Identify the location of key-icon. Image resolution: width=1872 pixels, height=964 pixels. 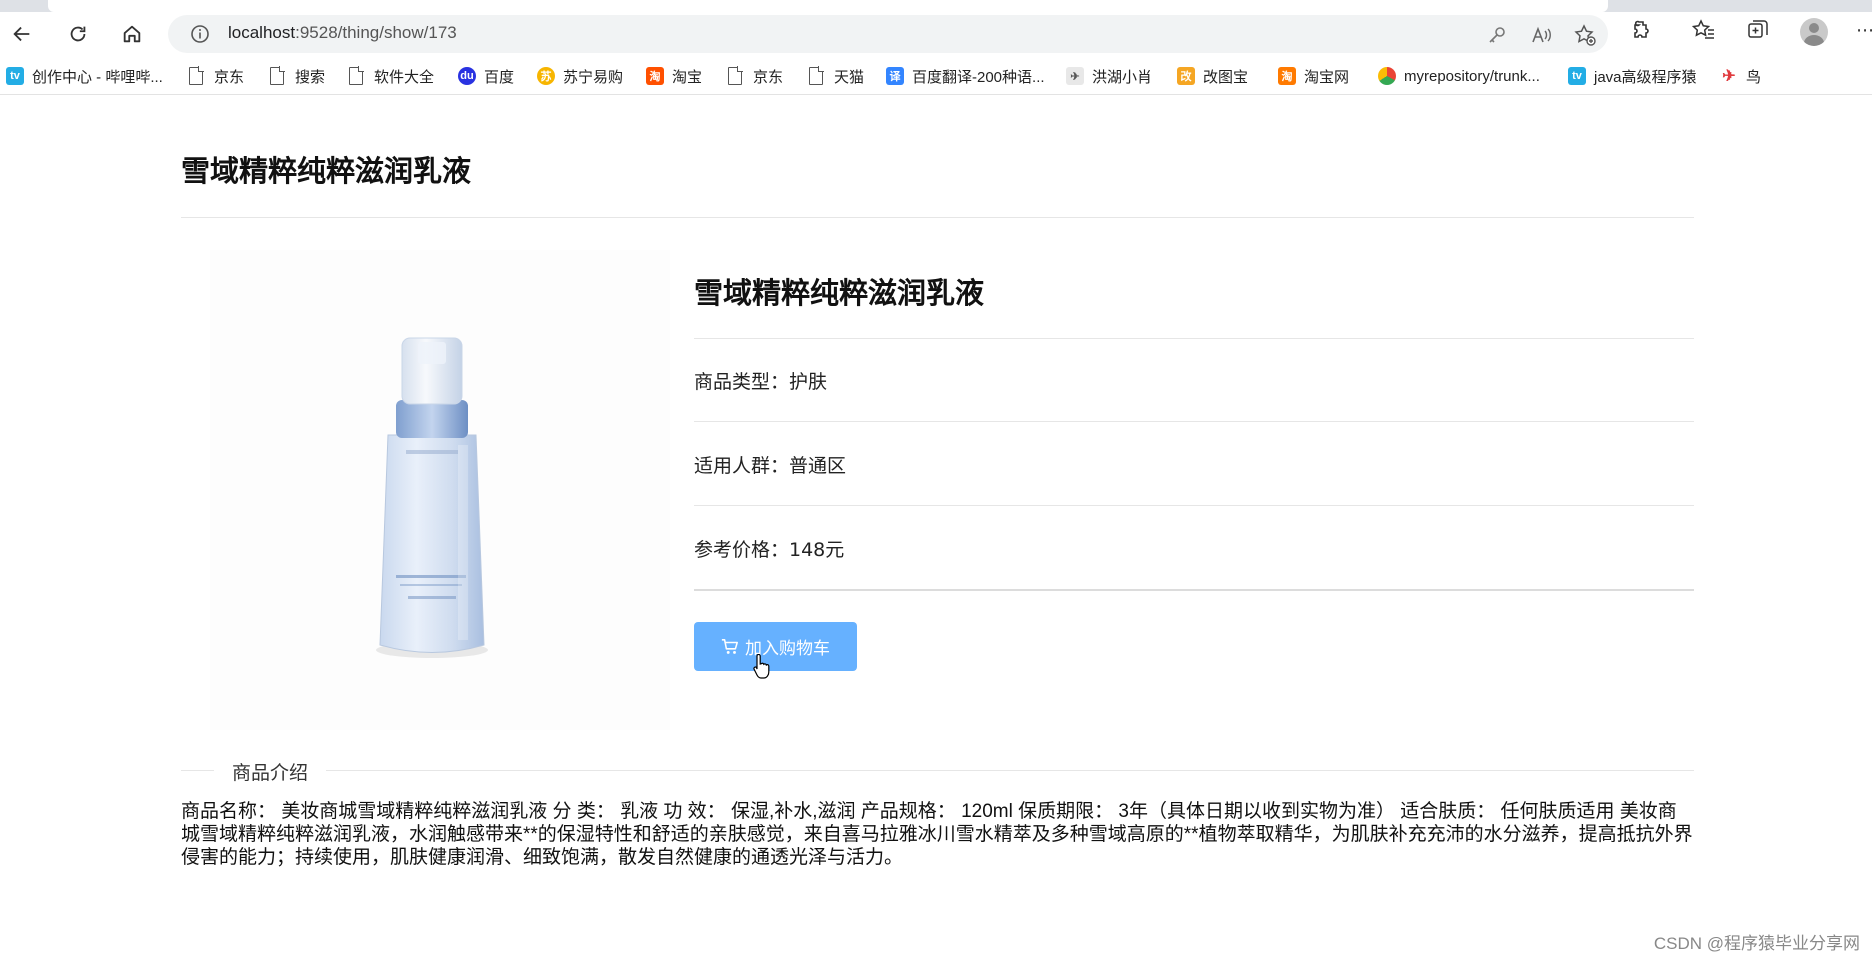
(1497, 35).